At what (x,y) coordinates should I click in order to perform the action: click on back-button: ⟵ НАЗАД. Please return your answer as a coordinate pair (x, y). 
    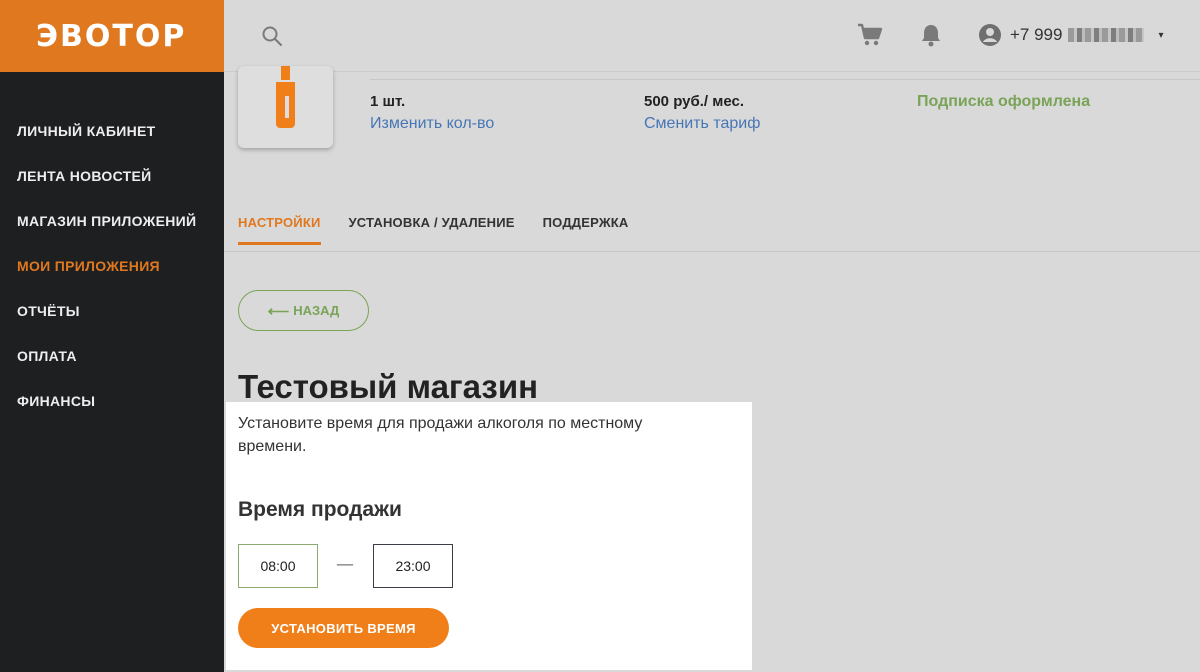
    Looking at the image, I should click on (303, 310).